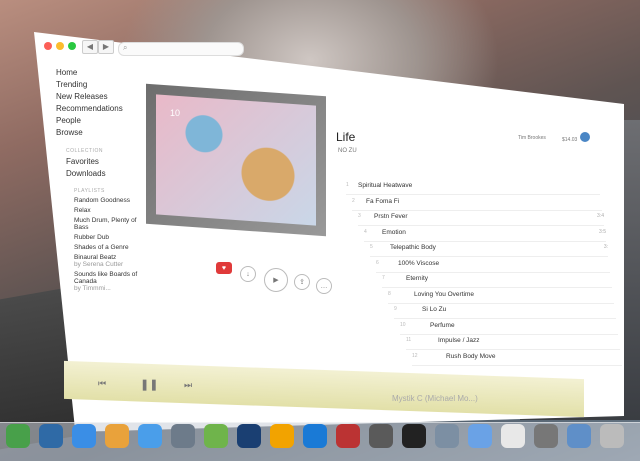 The height and width of the screenshot is (461, 640). Describe the element at coordinates (346, 137) in the screenshot. I see `album-title: Life` at that location.